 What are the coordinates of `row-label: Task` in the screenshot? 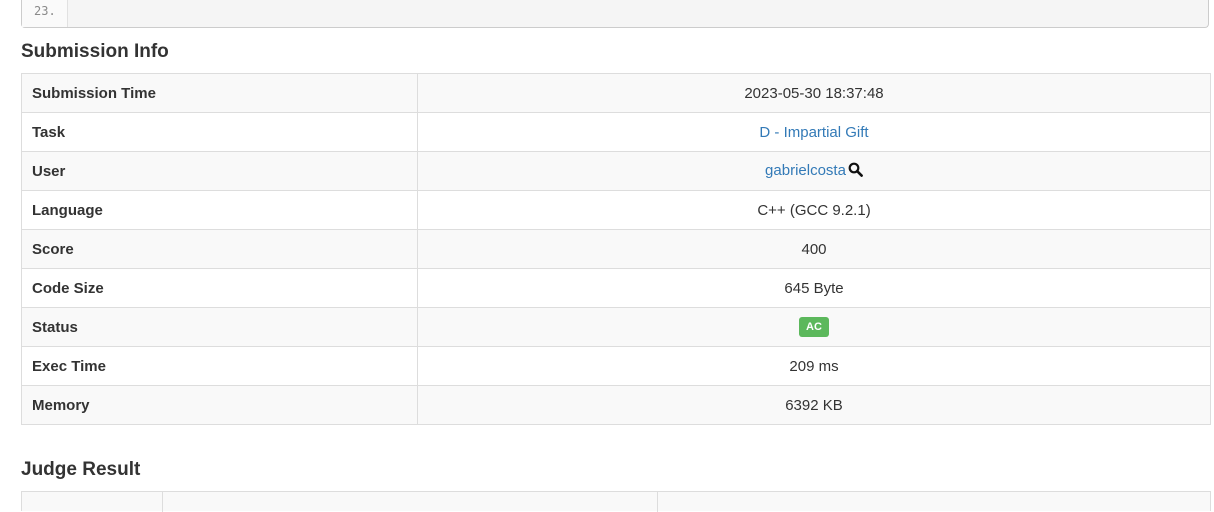 It's located at (219, 132).